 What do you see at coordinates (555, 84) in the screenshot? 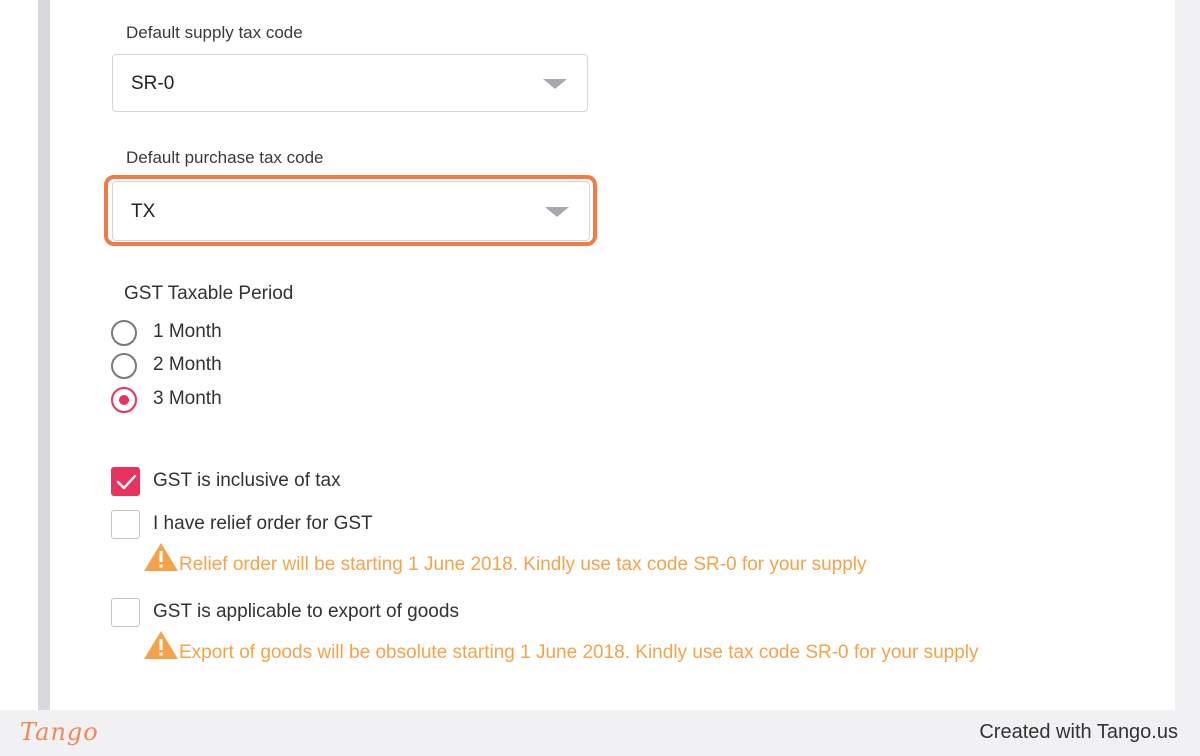
I see `chevron-down-icon` at bounding box center [555, 84].